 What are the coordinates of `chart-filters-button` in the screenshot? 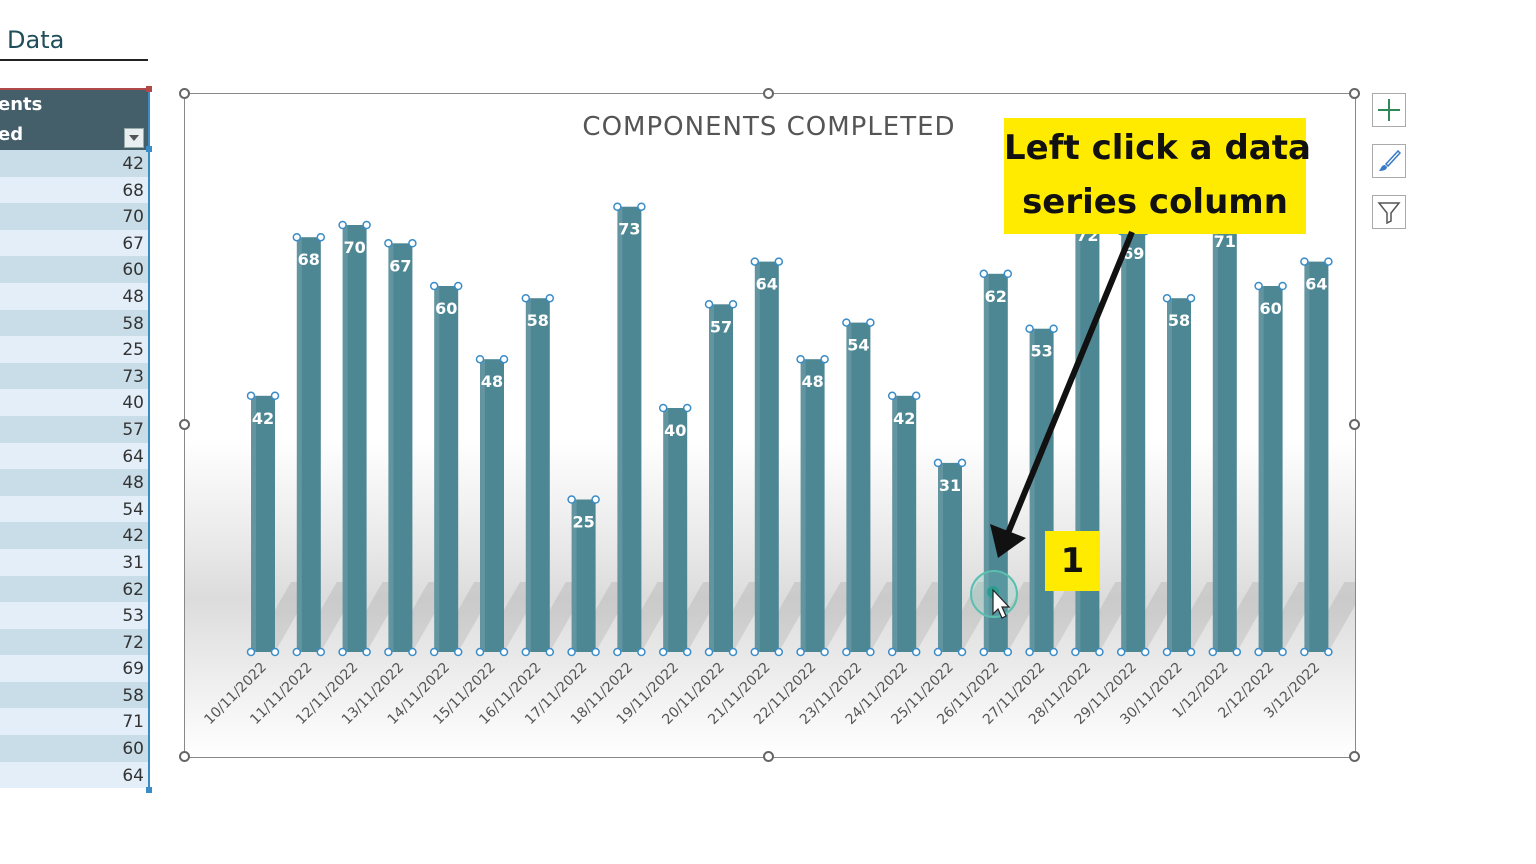 It's located at (1389, 212).